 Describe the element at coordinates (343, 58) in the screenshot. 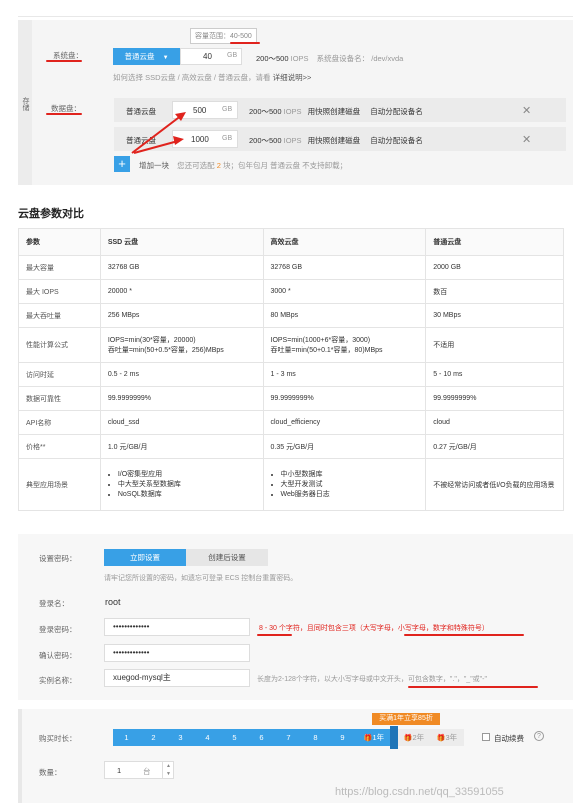

I see `system-disk-device-label: 系统盘设备名：` at that location.